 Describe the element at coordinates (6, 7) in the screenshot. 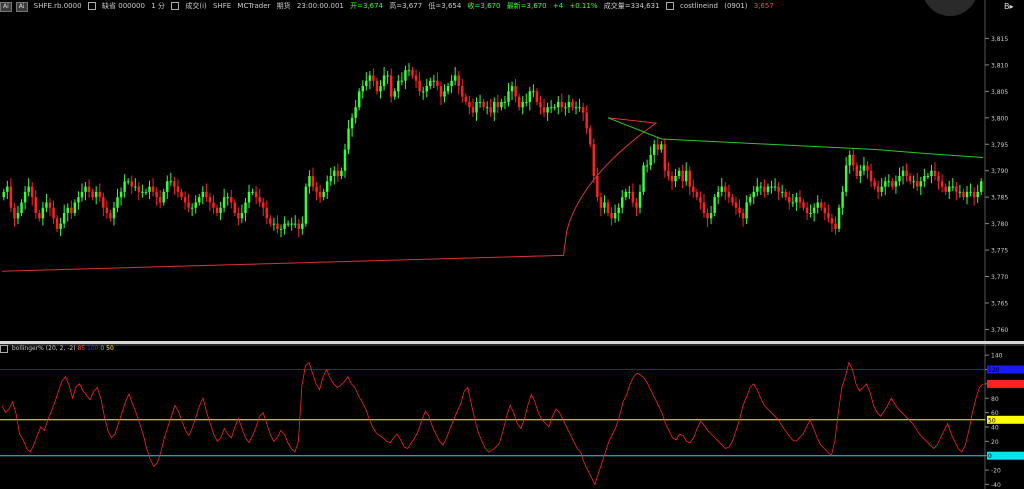

I see `toggle-button-a: Ai` at that location.